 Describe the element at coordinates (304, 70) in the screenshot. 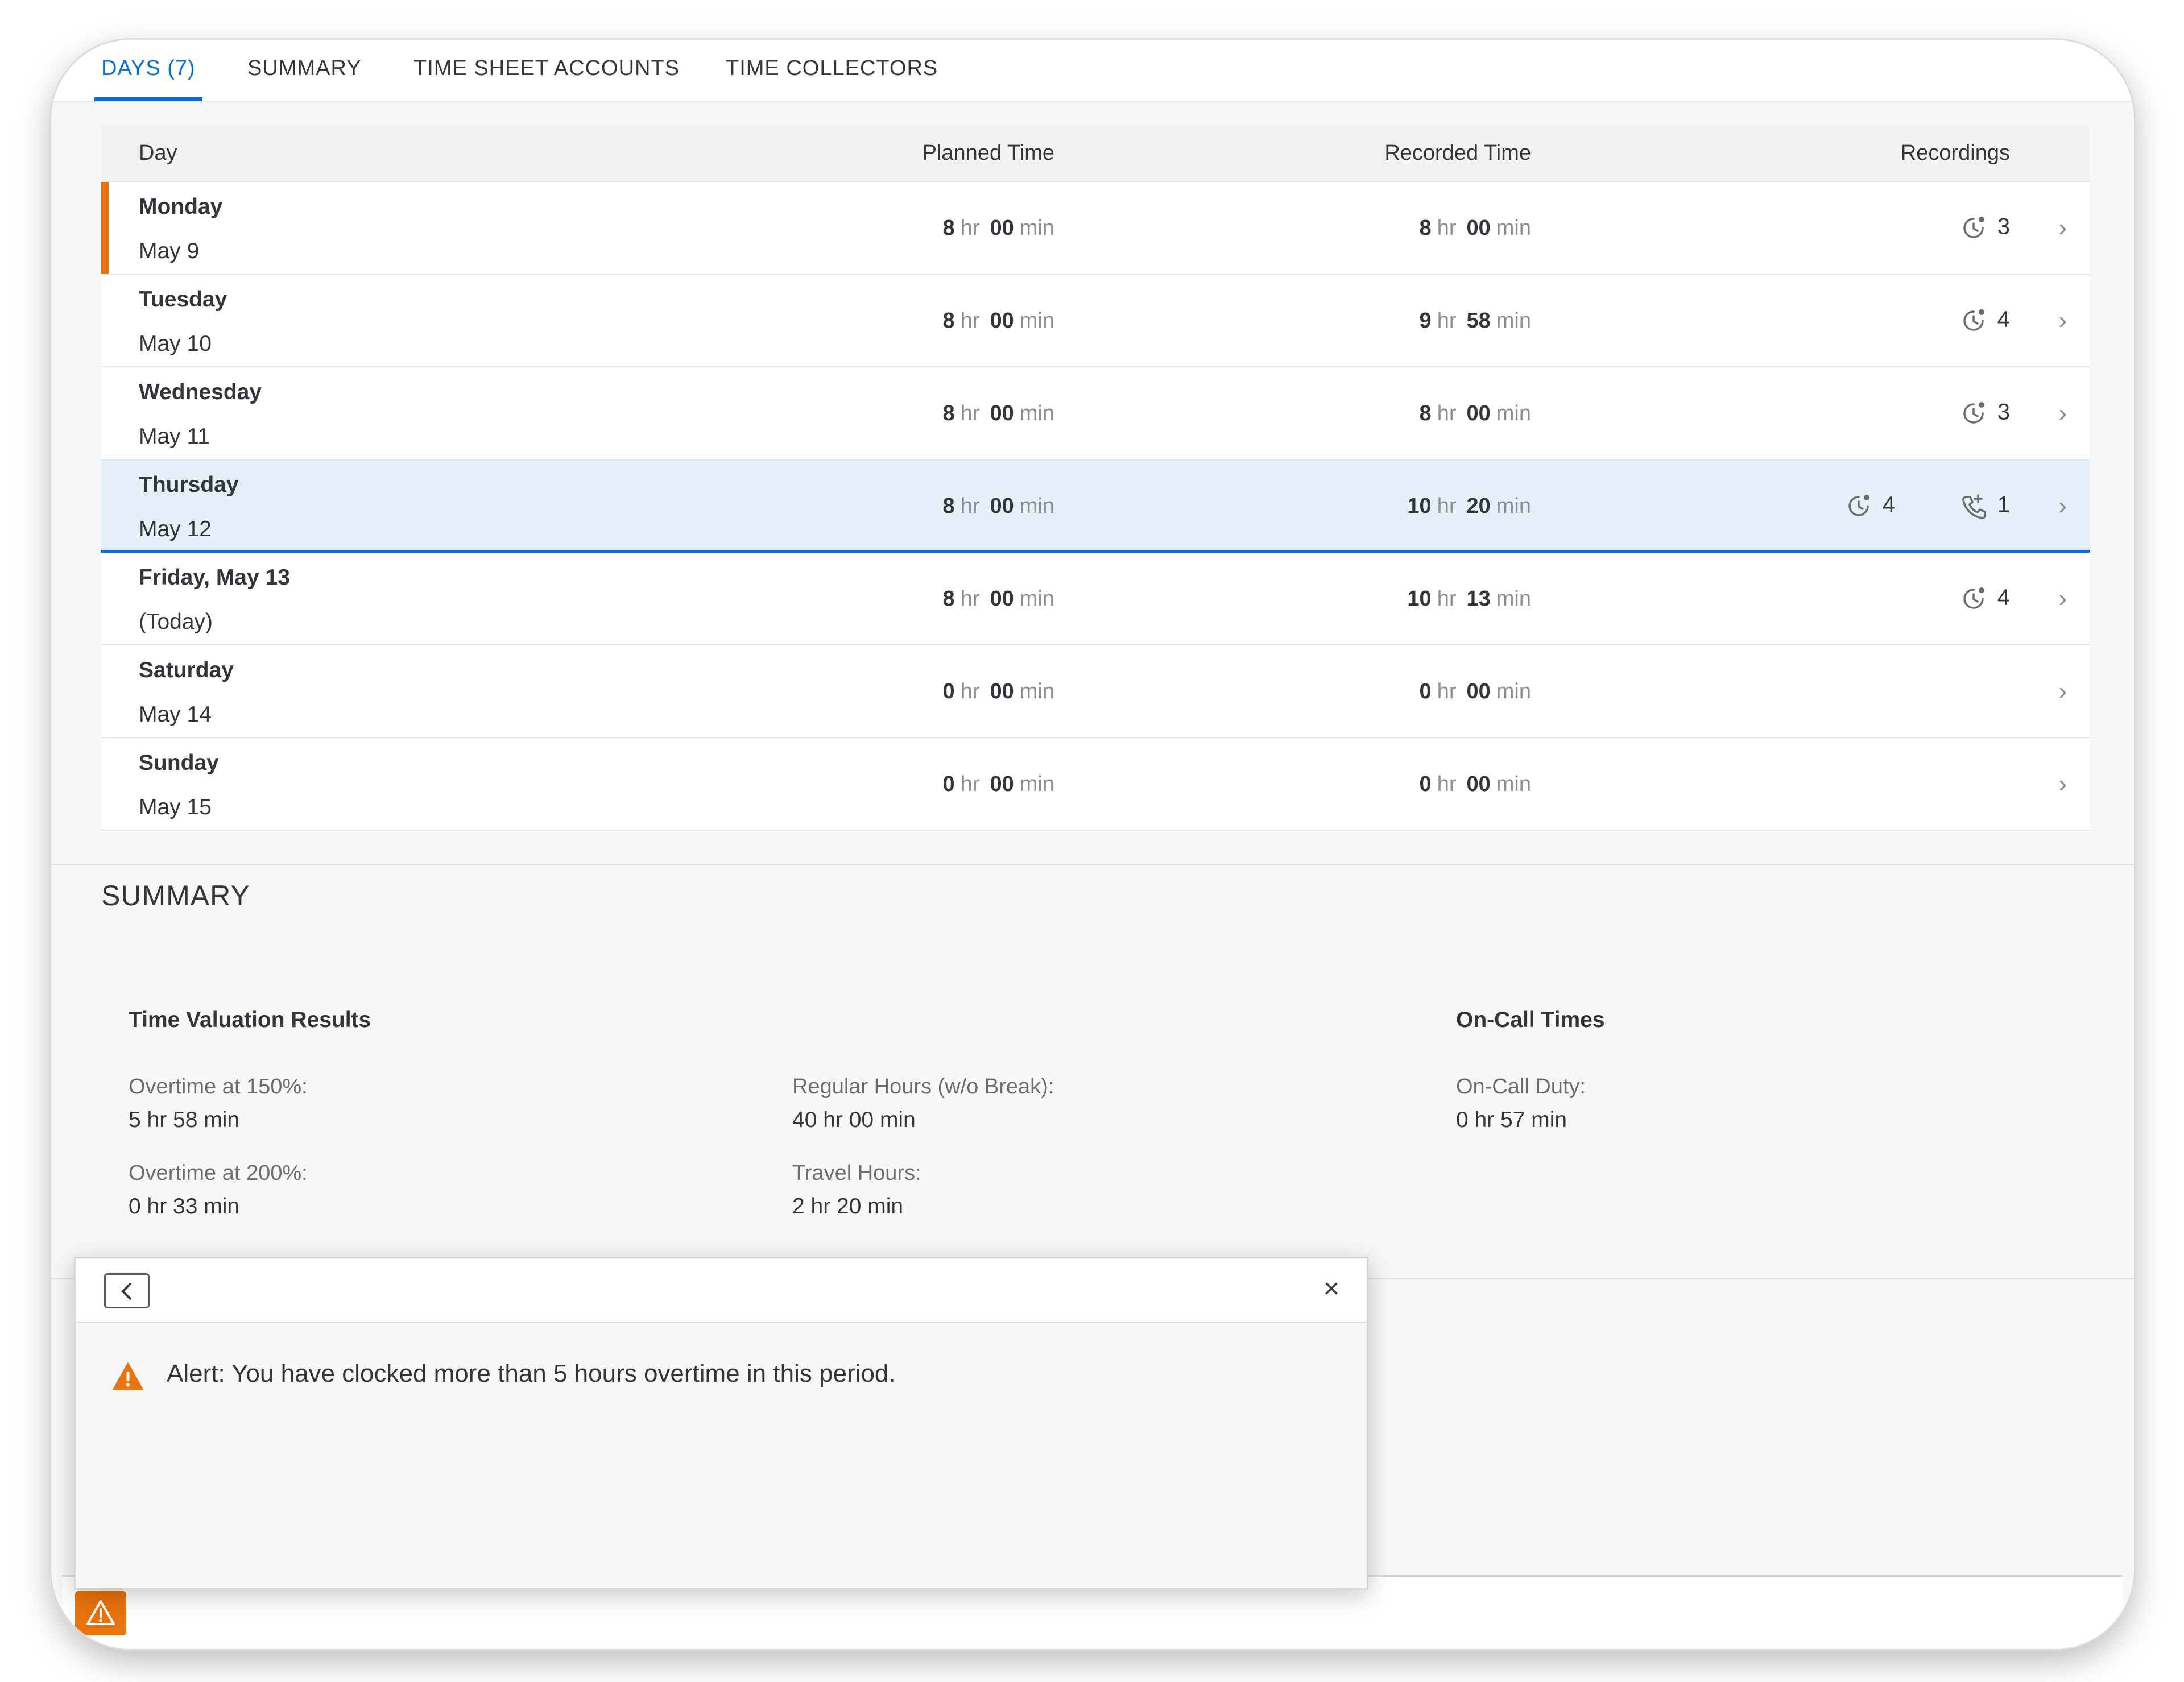

I see `tab-summary: SUMMARY` at that location.